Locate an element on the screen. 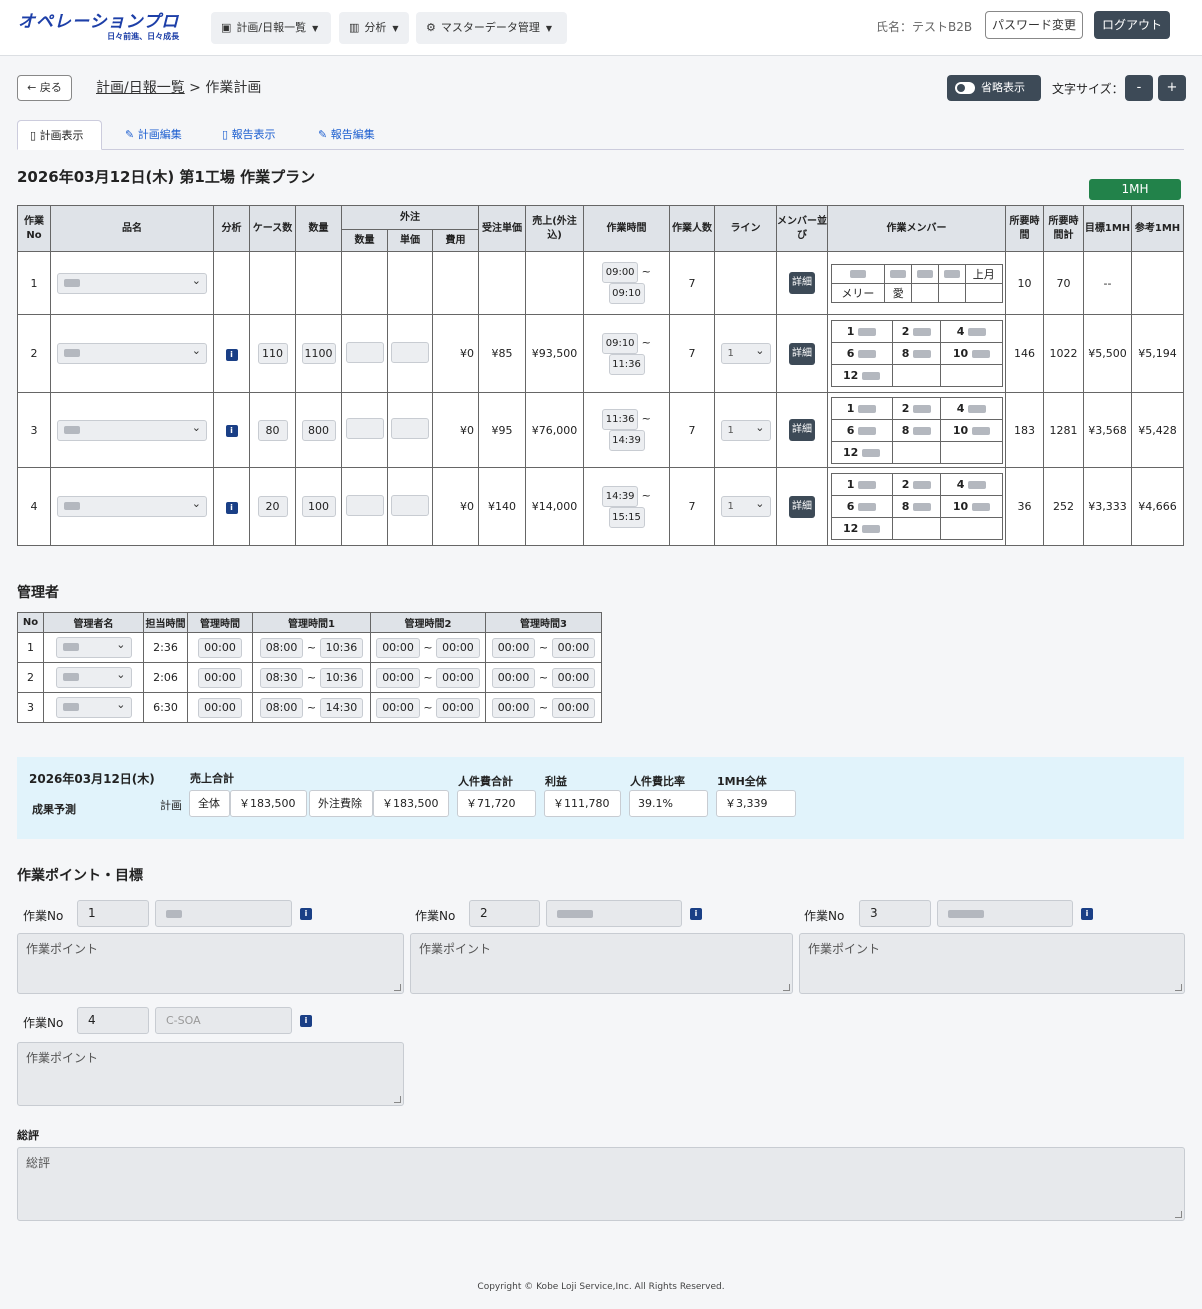 This screenshot has width=1202, height=1309. th-req-total: 所要時間計 is located at coordinates (1063, 228).